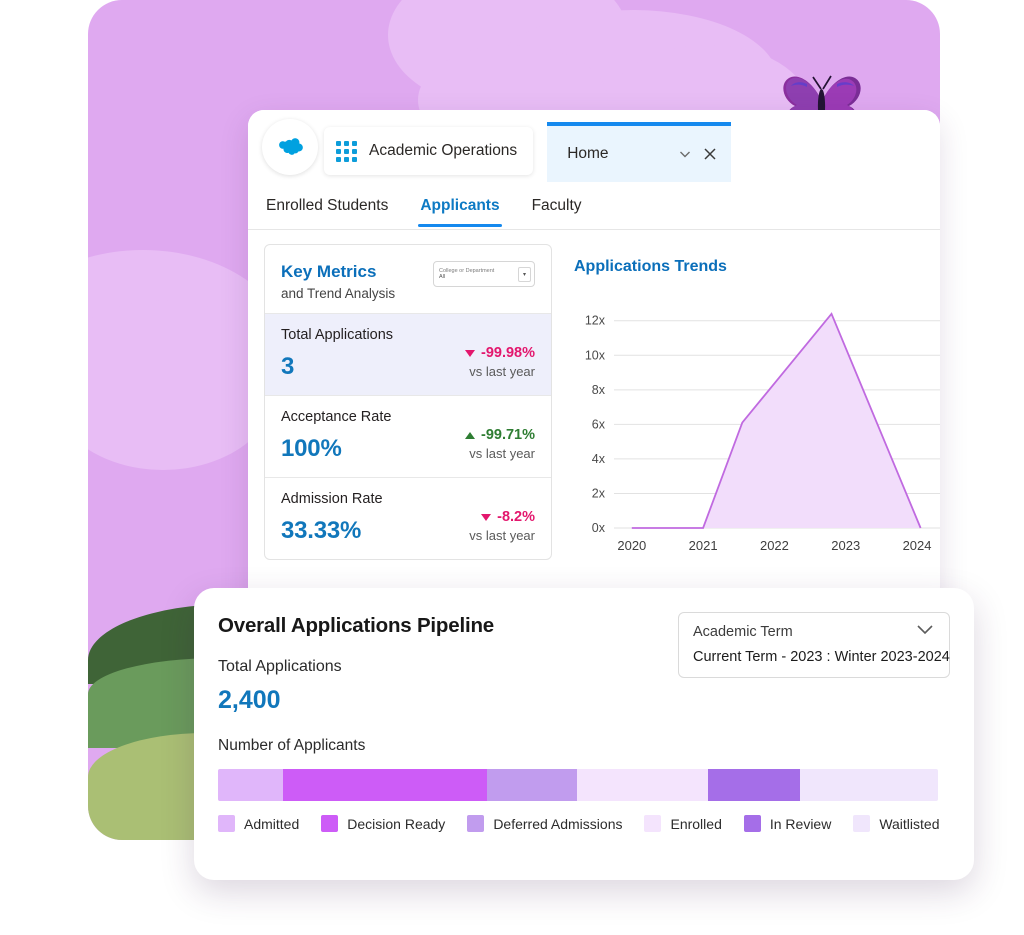 The image size is (1024, 935). Describe the element at coordinates (594, 206) in the screenshot. I see `subtab-bar: Enrolled Students Applicants Faculty` at that location.